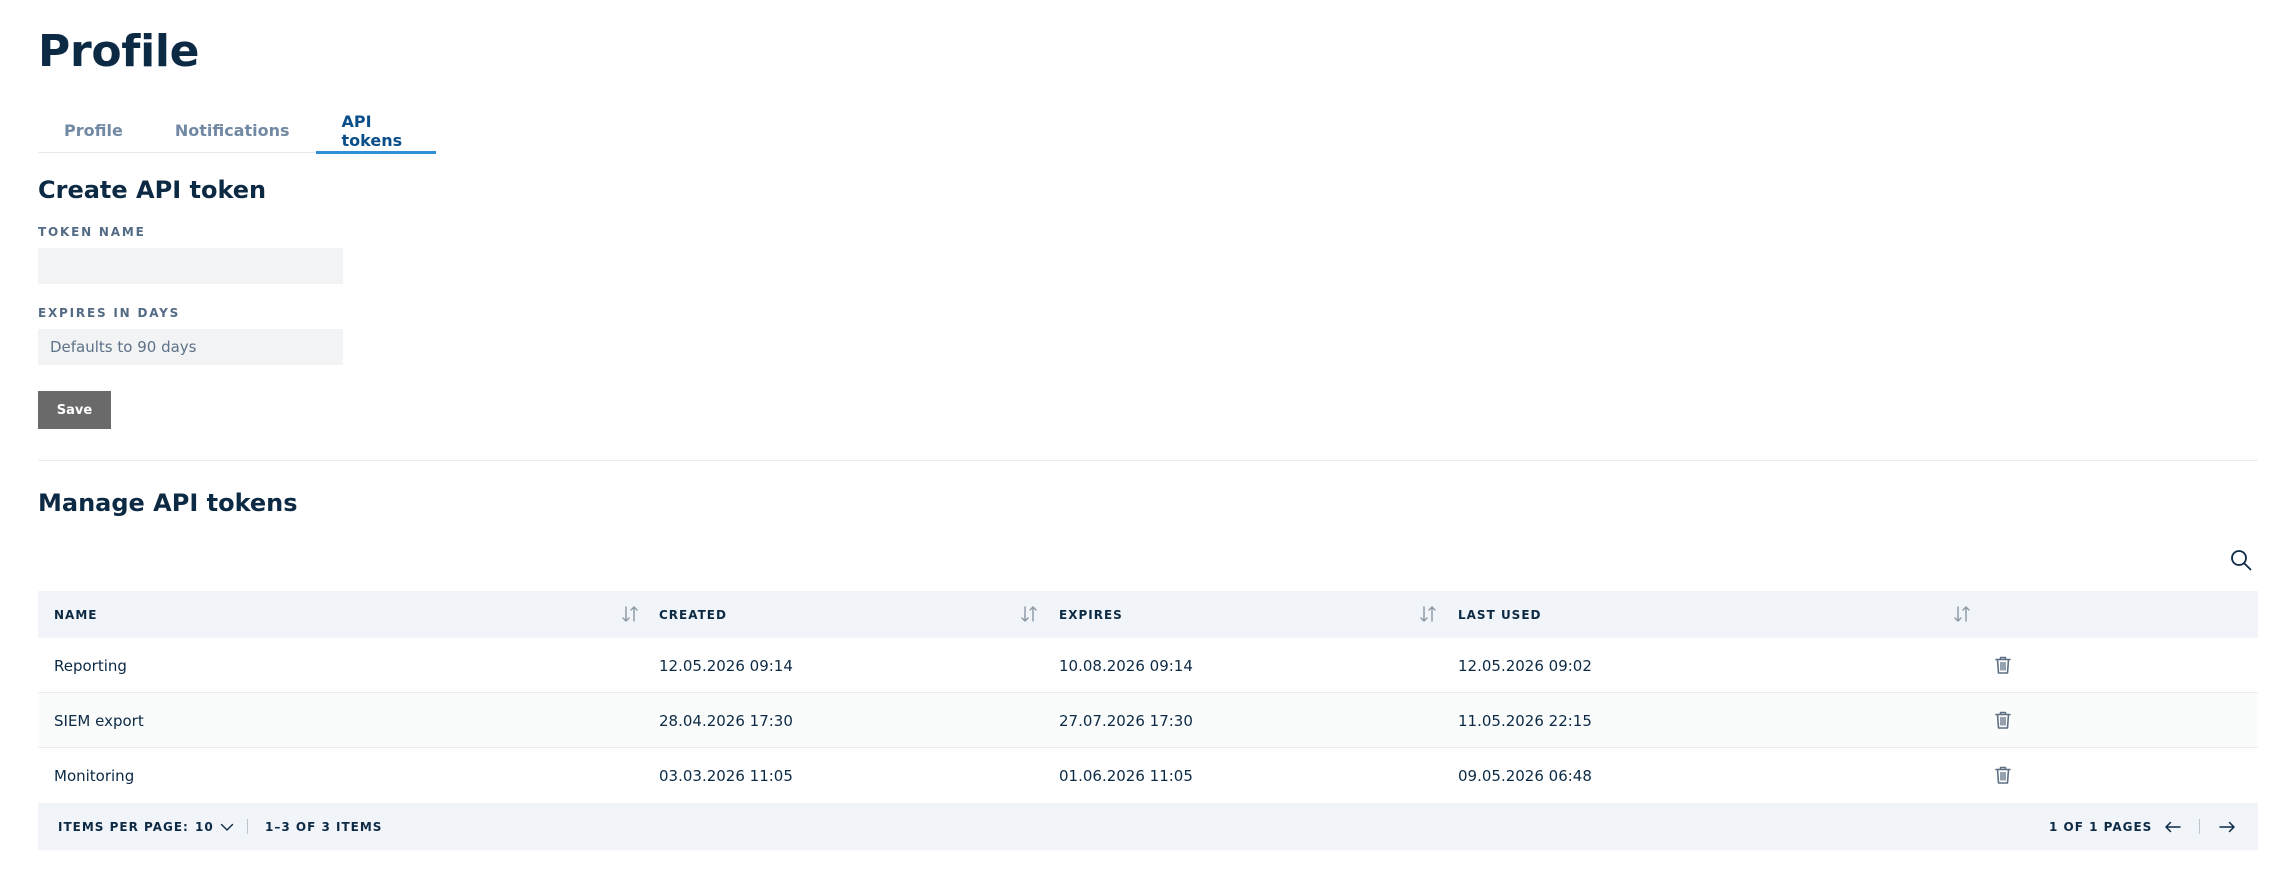  Describe the element at coordinates (93, 130) in the screenshot. I see `tab-profile: Profile` at that location.